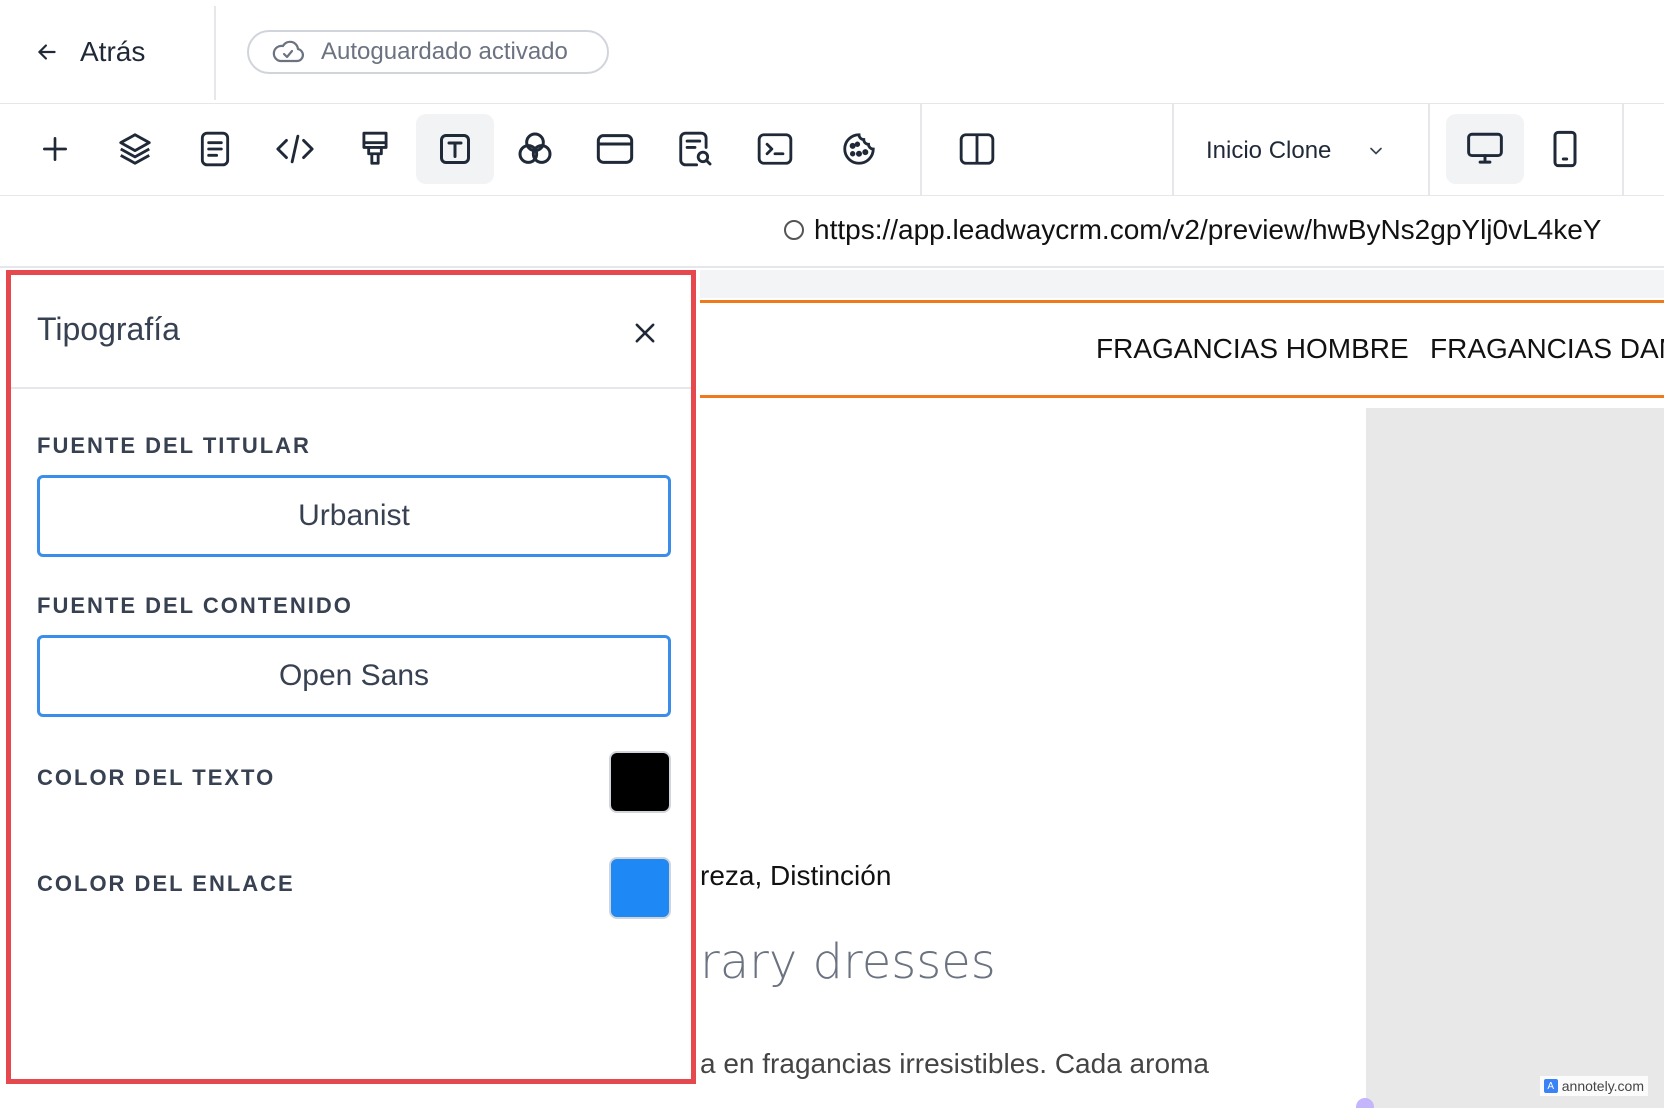 The height and width of the screenshot is (1108, 1664). I want to click on add-element-button, so click(55, 149).